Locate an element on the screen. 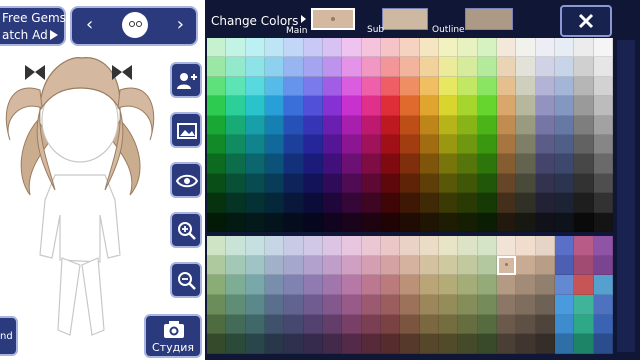  close-button is located at coordinates (586, 21).